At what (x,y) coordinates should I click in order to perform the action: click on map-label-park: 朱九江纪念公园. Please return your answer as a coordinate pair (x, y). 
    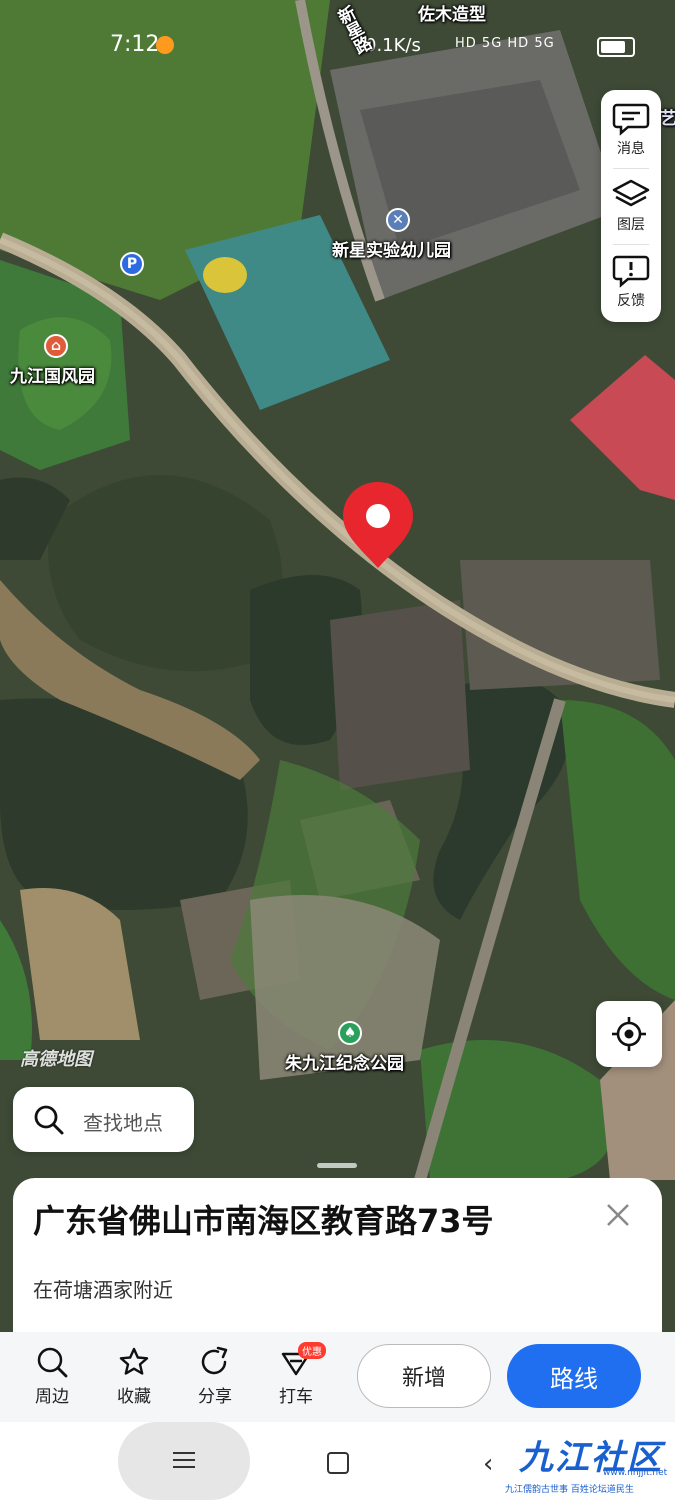
    Looking at the image, I should click on (344, 1061).